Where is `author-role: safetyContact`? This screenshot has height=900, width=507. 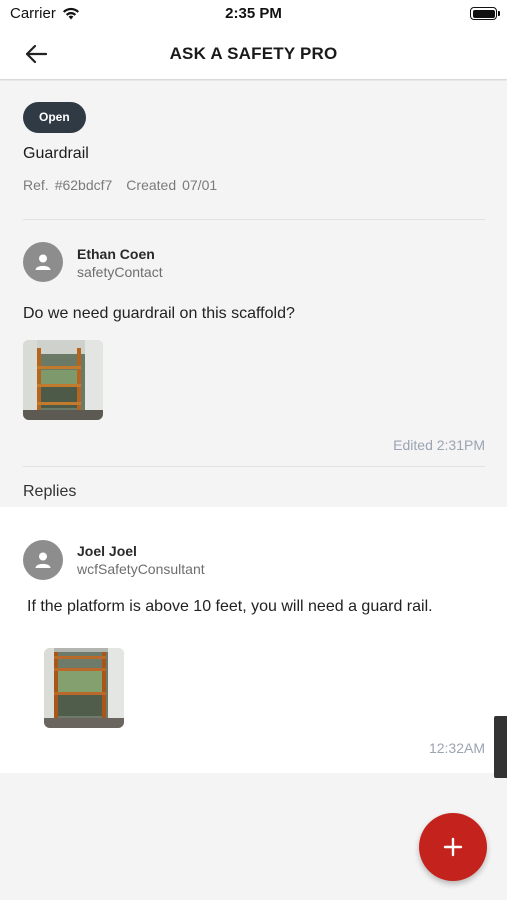 author-role: safetyContact is located at coordinates (120, 272).